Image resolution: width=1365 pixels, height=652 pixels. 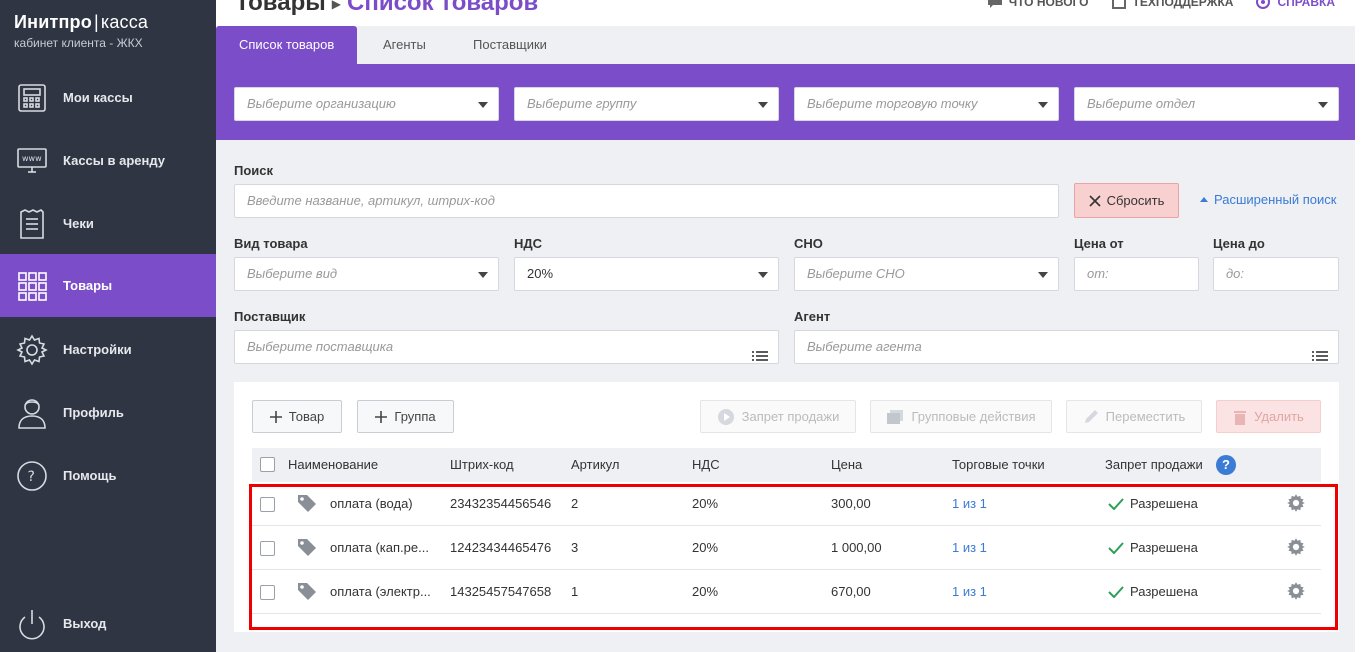 I want to click on whats-new-link: ЧТО НОВОГО, so click(x=1038, y=4).